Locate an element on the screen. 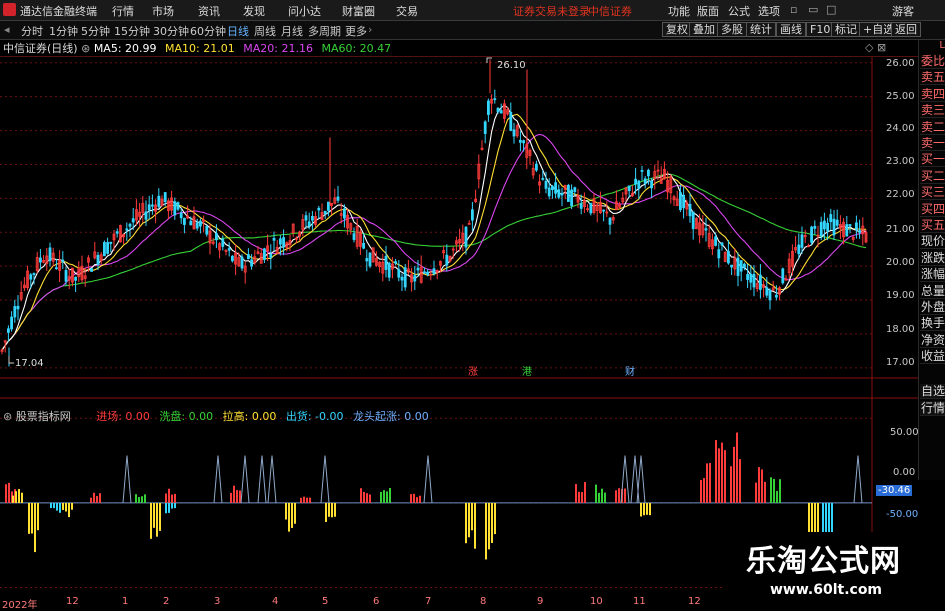 The image size is (945, 611). menu-ask: 问小达 is located at coordinates (304, 11).